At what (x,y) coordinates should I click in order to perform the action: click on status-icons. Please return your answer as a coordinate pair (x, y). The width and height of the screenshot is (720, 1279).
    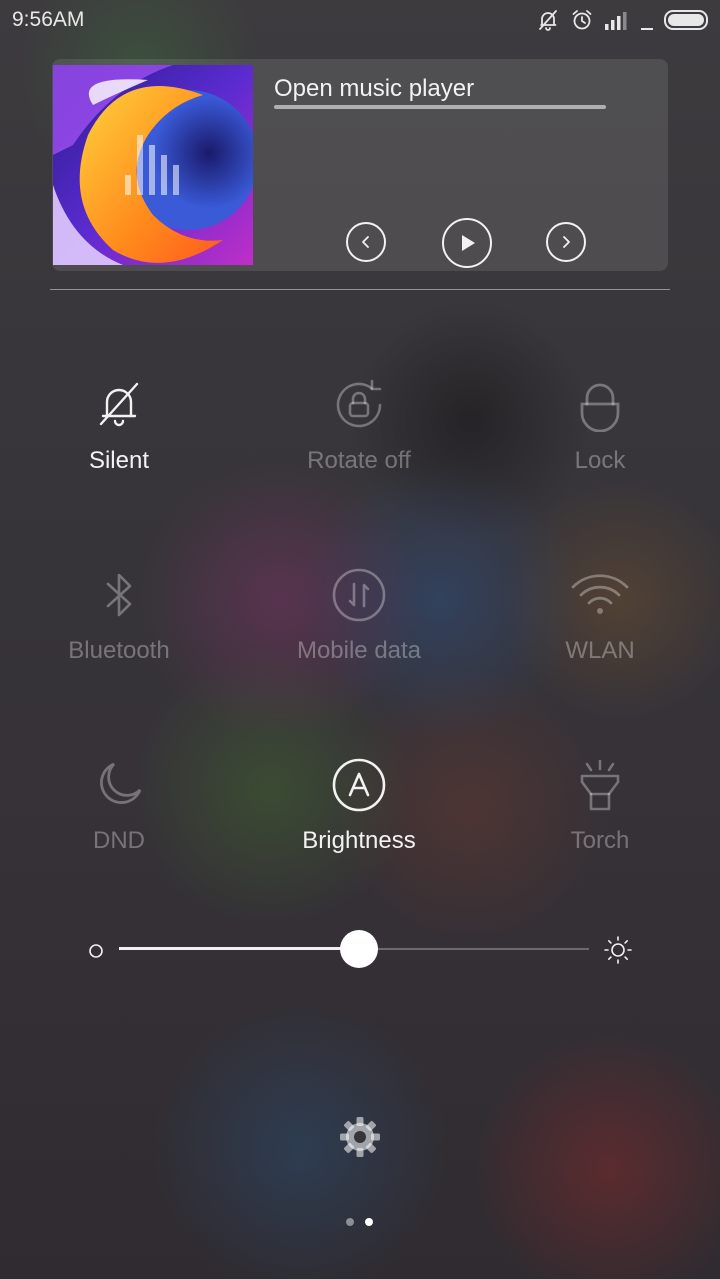
    Looking at the image, I should click on (623, 20).